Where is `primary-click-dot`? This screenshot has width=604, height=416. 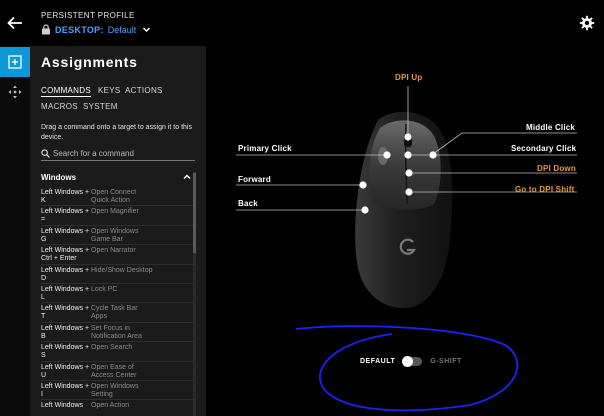 primary-click-dot is located at coordinates (387, 155).